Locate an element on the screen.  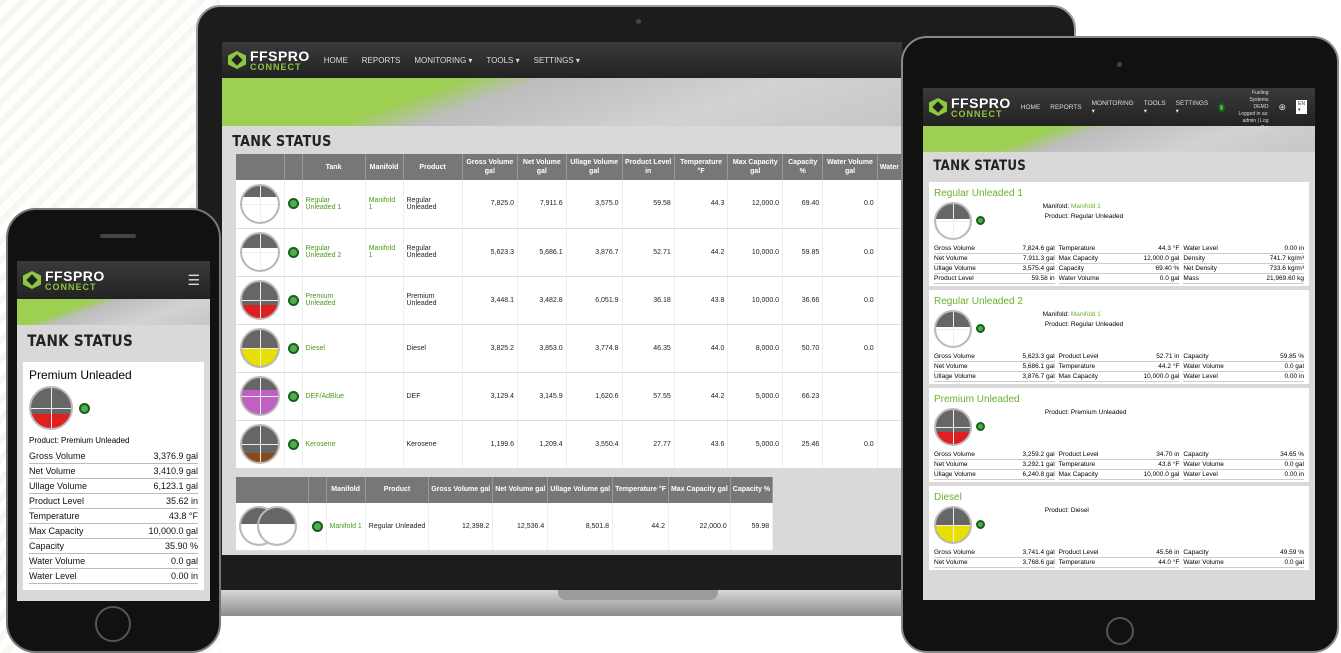
tank-card-title: Premium Unleaded is located at coordinates (1119, 399).